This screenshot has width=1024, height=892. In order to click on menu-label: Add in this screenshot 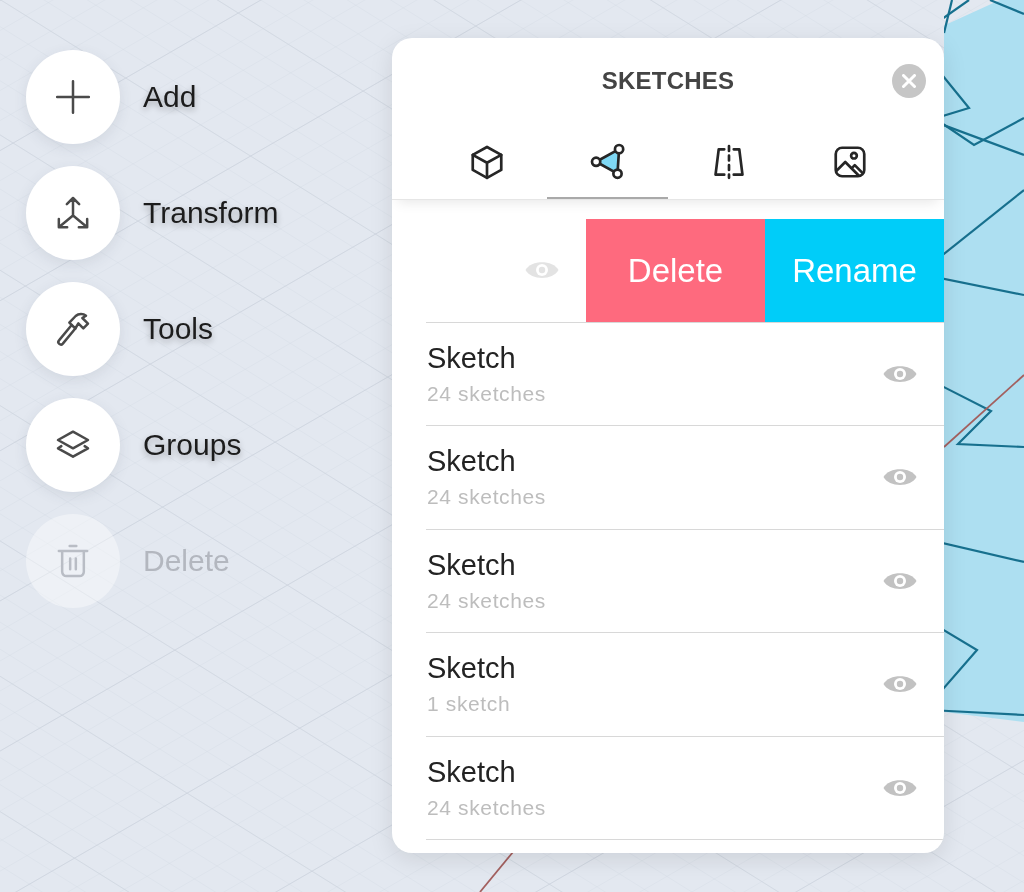, I will do `click(170, 97)`.